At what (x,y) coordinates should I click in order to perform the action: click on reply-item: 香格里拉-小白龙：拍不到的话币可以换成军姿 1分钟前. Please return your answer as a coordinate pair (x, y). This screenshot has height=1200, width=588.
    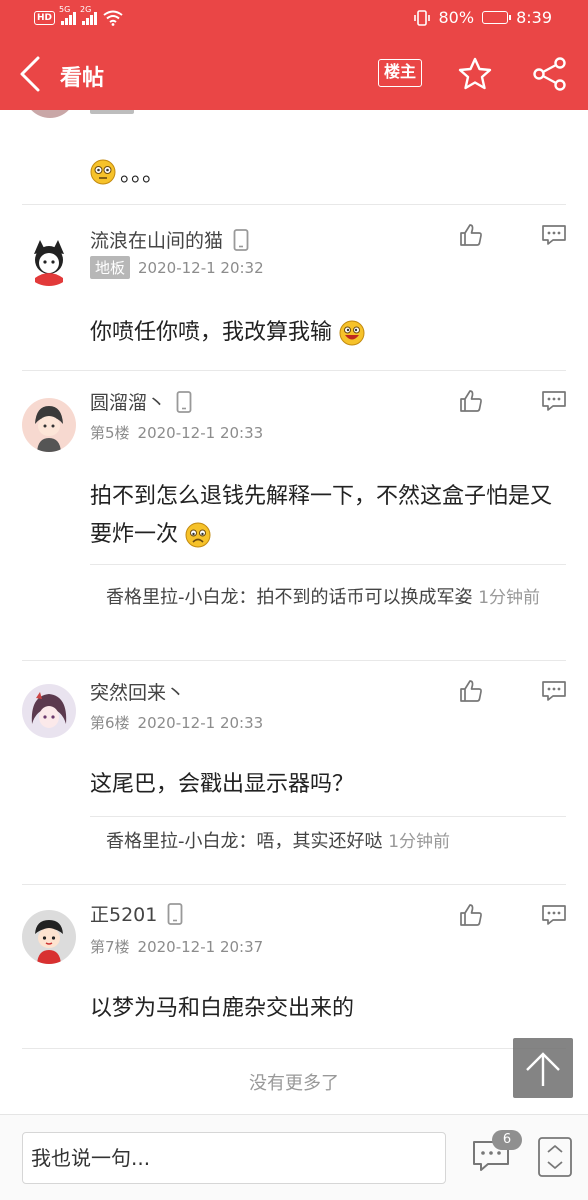
    Looking at the image, I should click on (328, 598).